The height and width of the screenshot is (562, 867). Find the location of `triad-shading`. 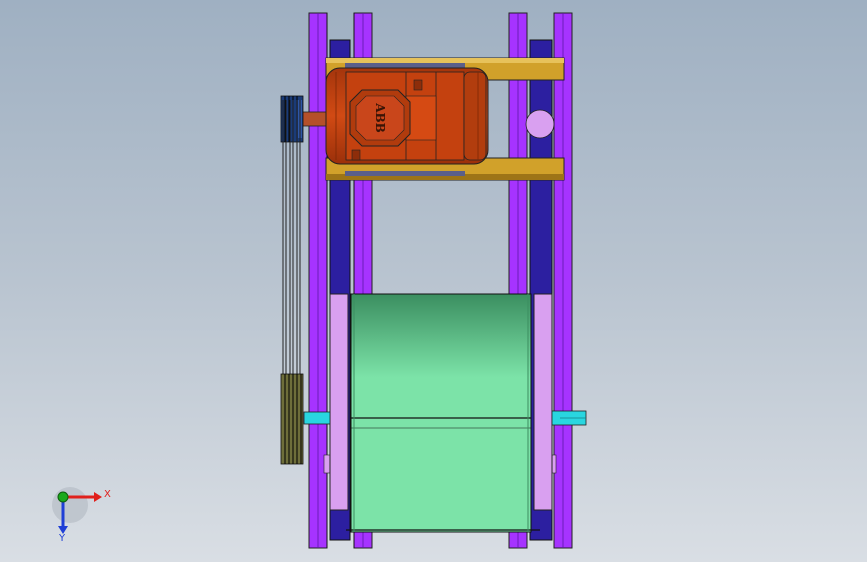

triad-shading is located at coordinates (70, 505).